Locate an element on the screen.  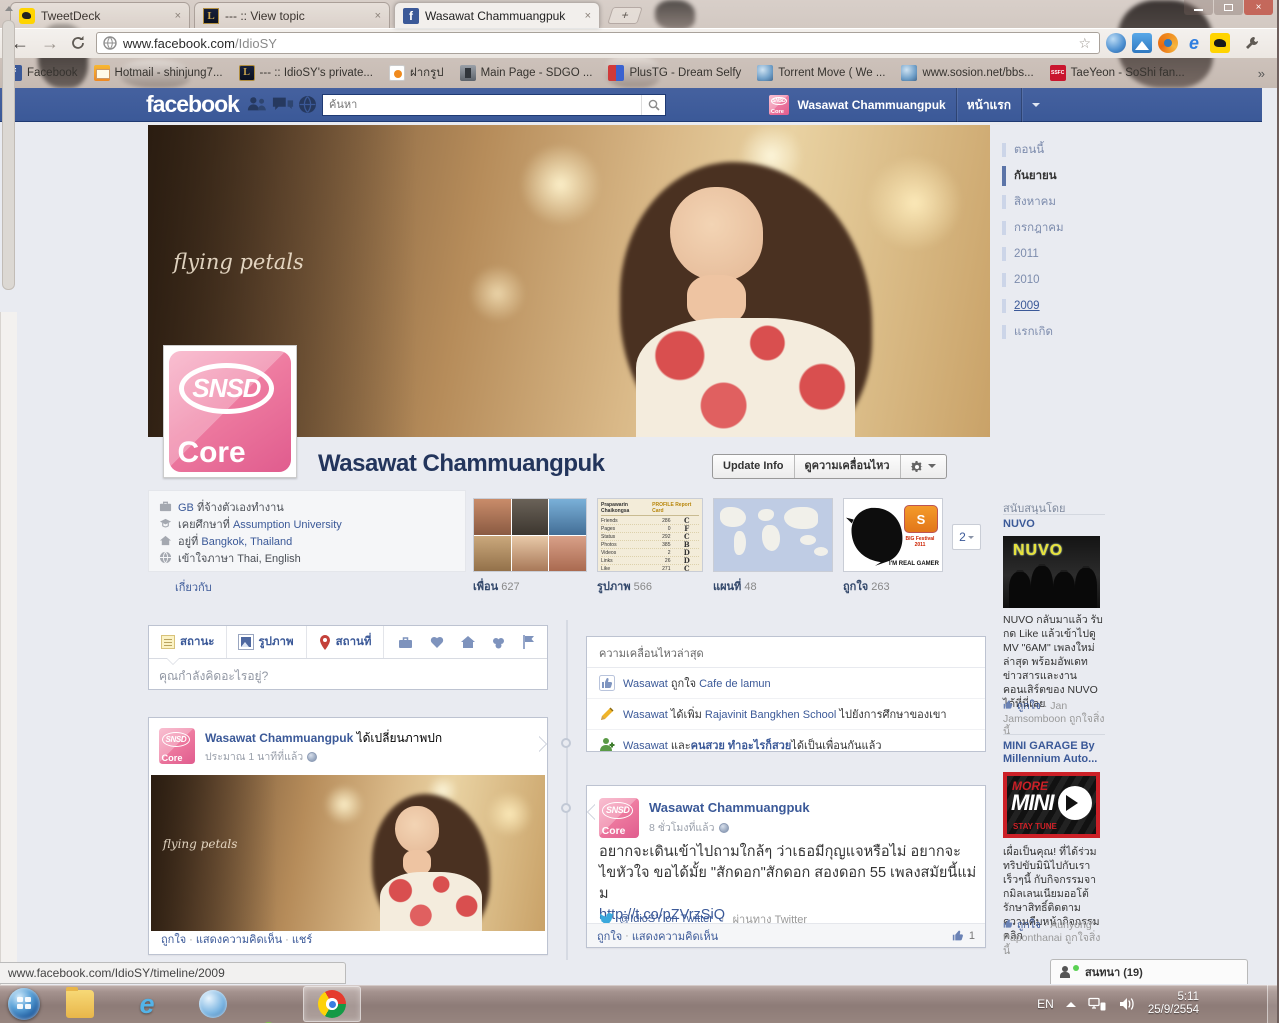
timeline-nav-2011: 2011 is located at coordinates (1020, 254).